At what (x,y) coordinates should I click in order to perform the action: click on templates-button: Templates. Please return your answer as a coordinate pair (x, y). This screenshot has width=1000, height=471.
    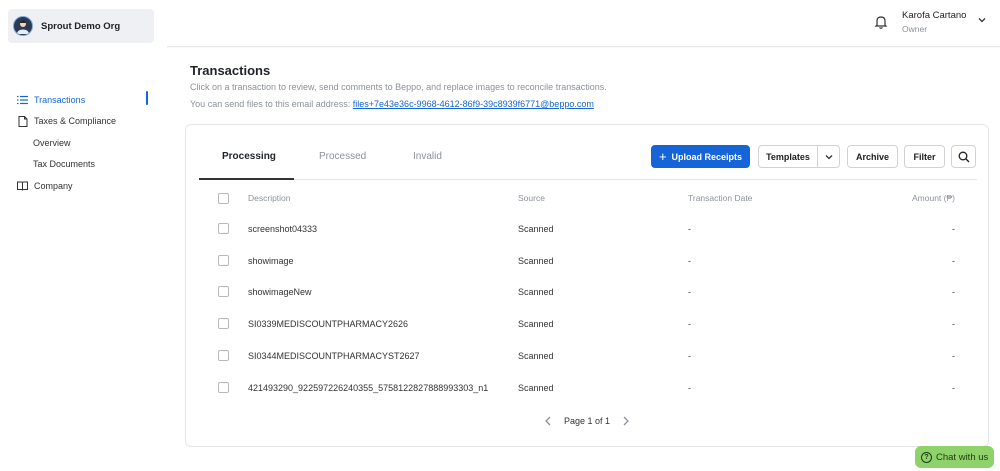
    Looking at the image, I should click on (788, 156).